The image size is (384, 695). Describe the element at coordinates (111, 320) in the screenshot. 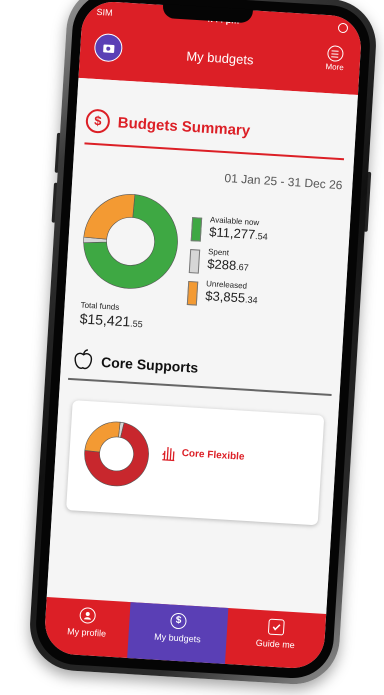

I see `total-funds-value: $15,421.55` at that location.